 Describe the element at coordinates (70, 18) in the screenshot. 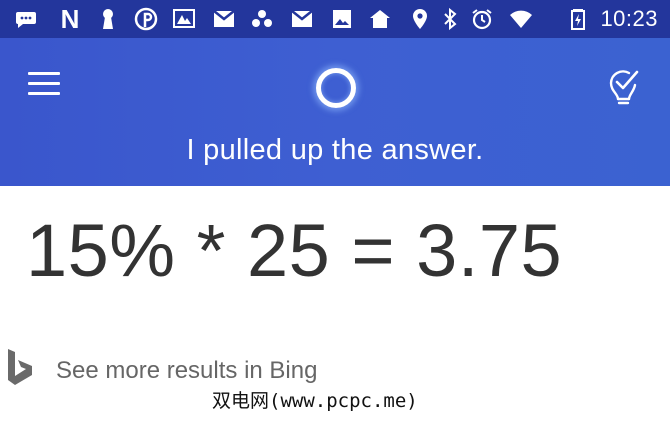

I see `netflix-icon: N` at that location.